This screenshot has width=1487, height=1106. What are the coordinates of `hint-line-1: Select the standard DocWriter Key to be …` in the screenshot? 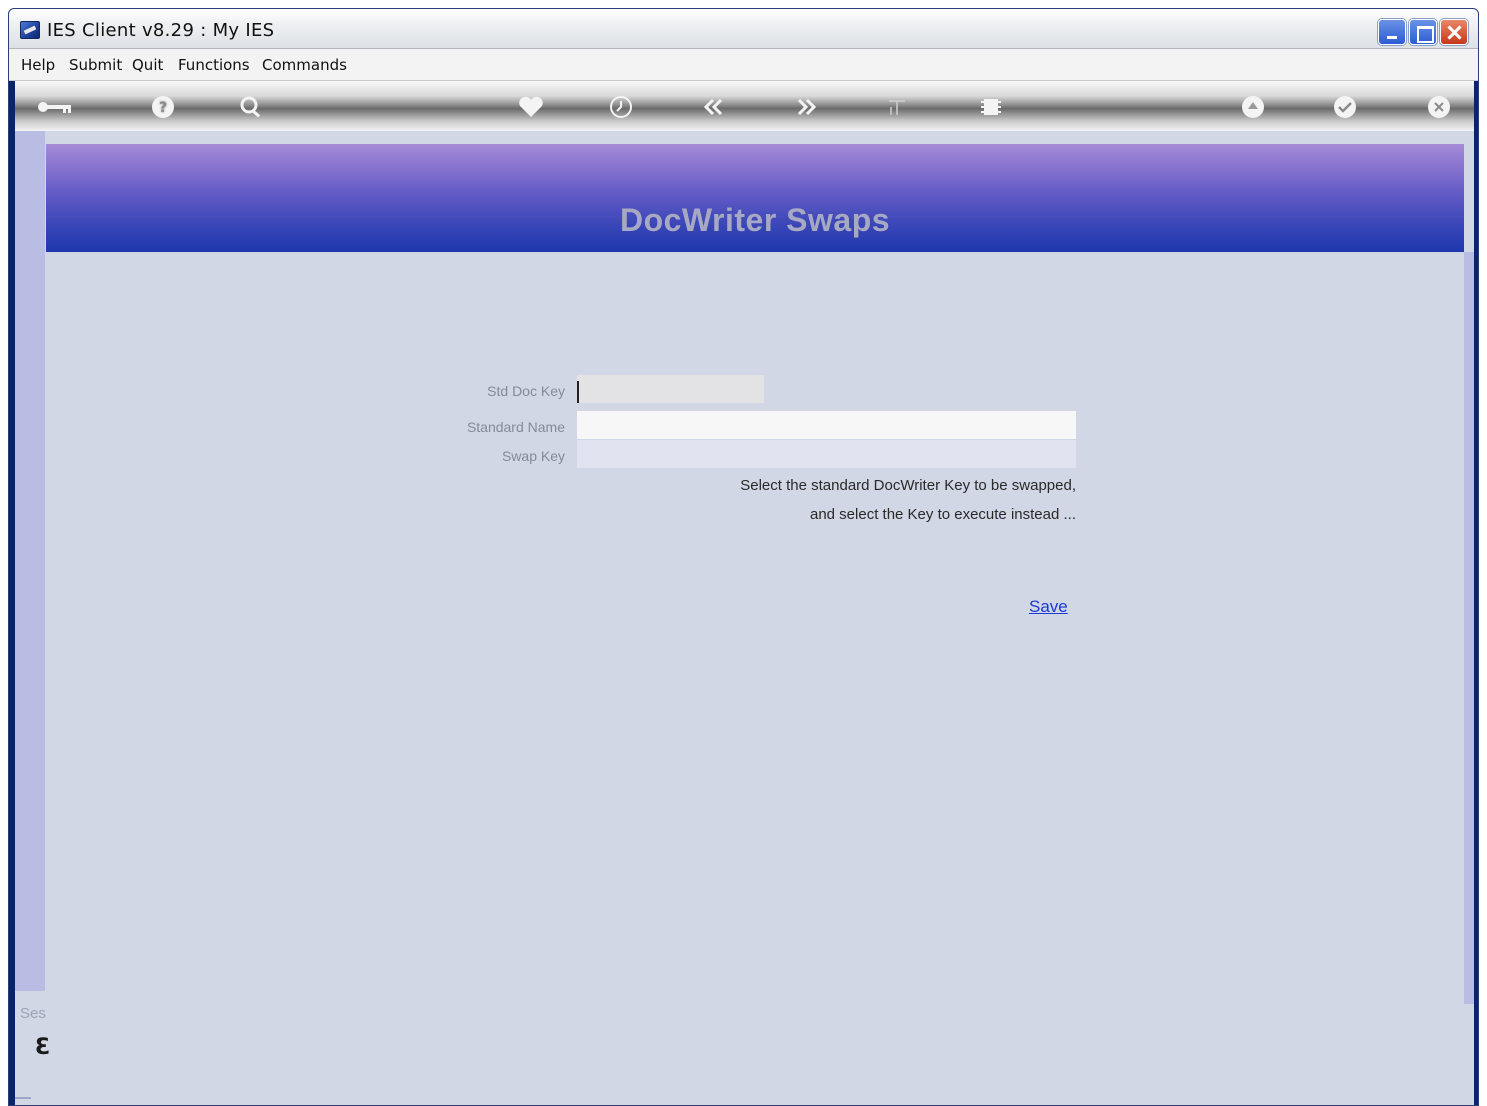 It's located at (908, 485).